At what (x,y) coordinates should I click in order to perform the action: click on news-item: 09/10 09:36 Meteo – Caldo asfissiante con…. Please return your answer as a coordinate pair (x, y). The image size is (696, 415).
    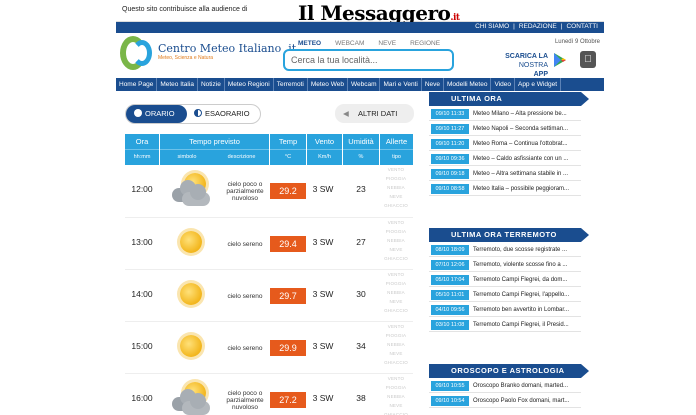
    Looking at the image, I should click on (505, 158).